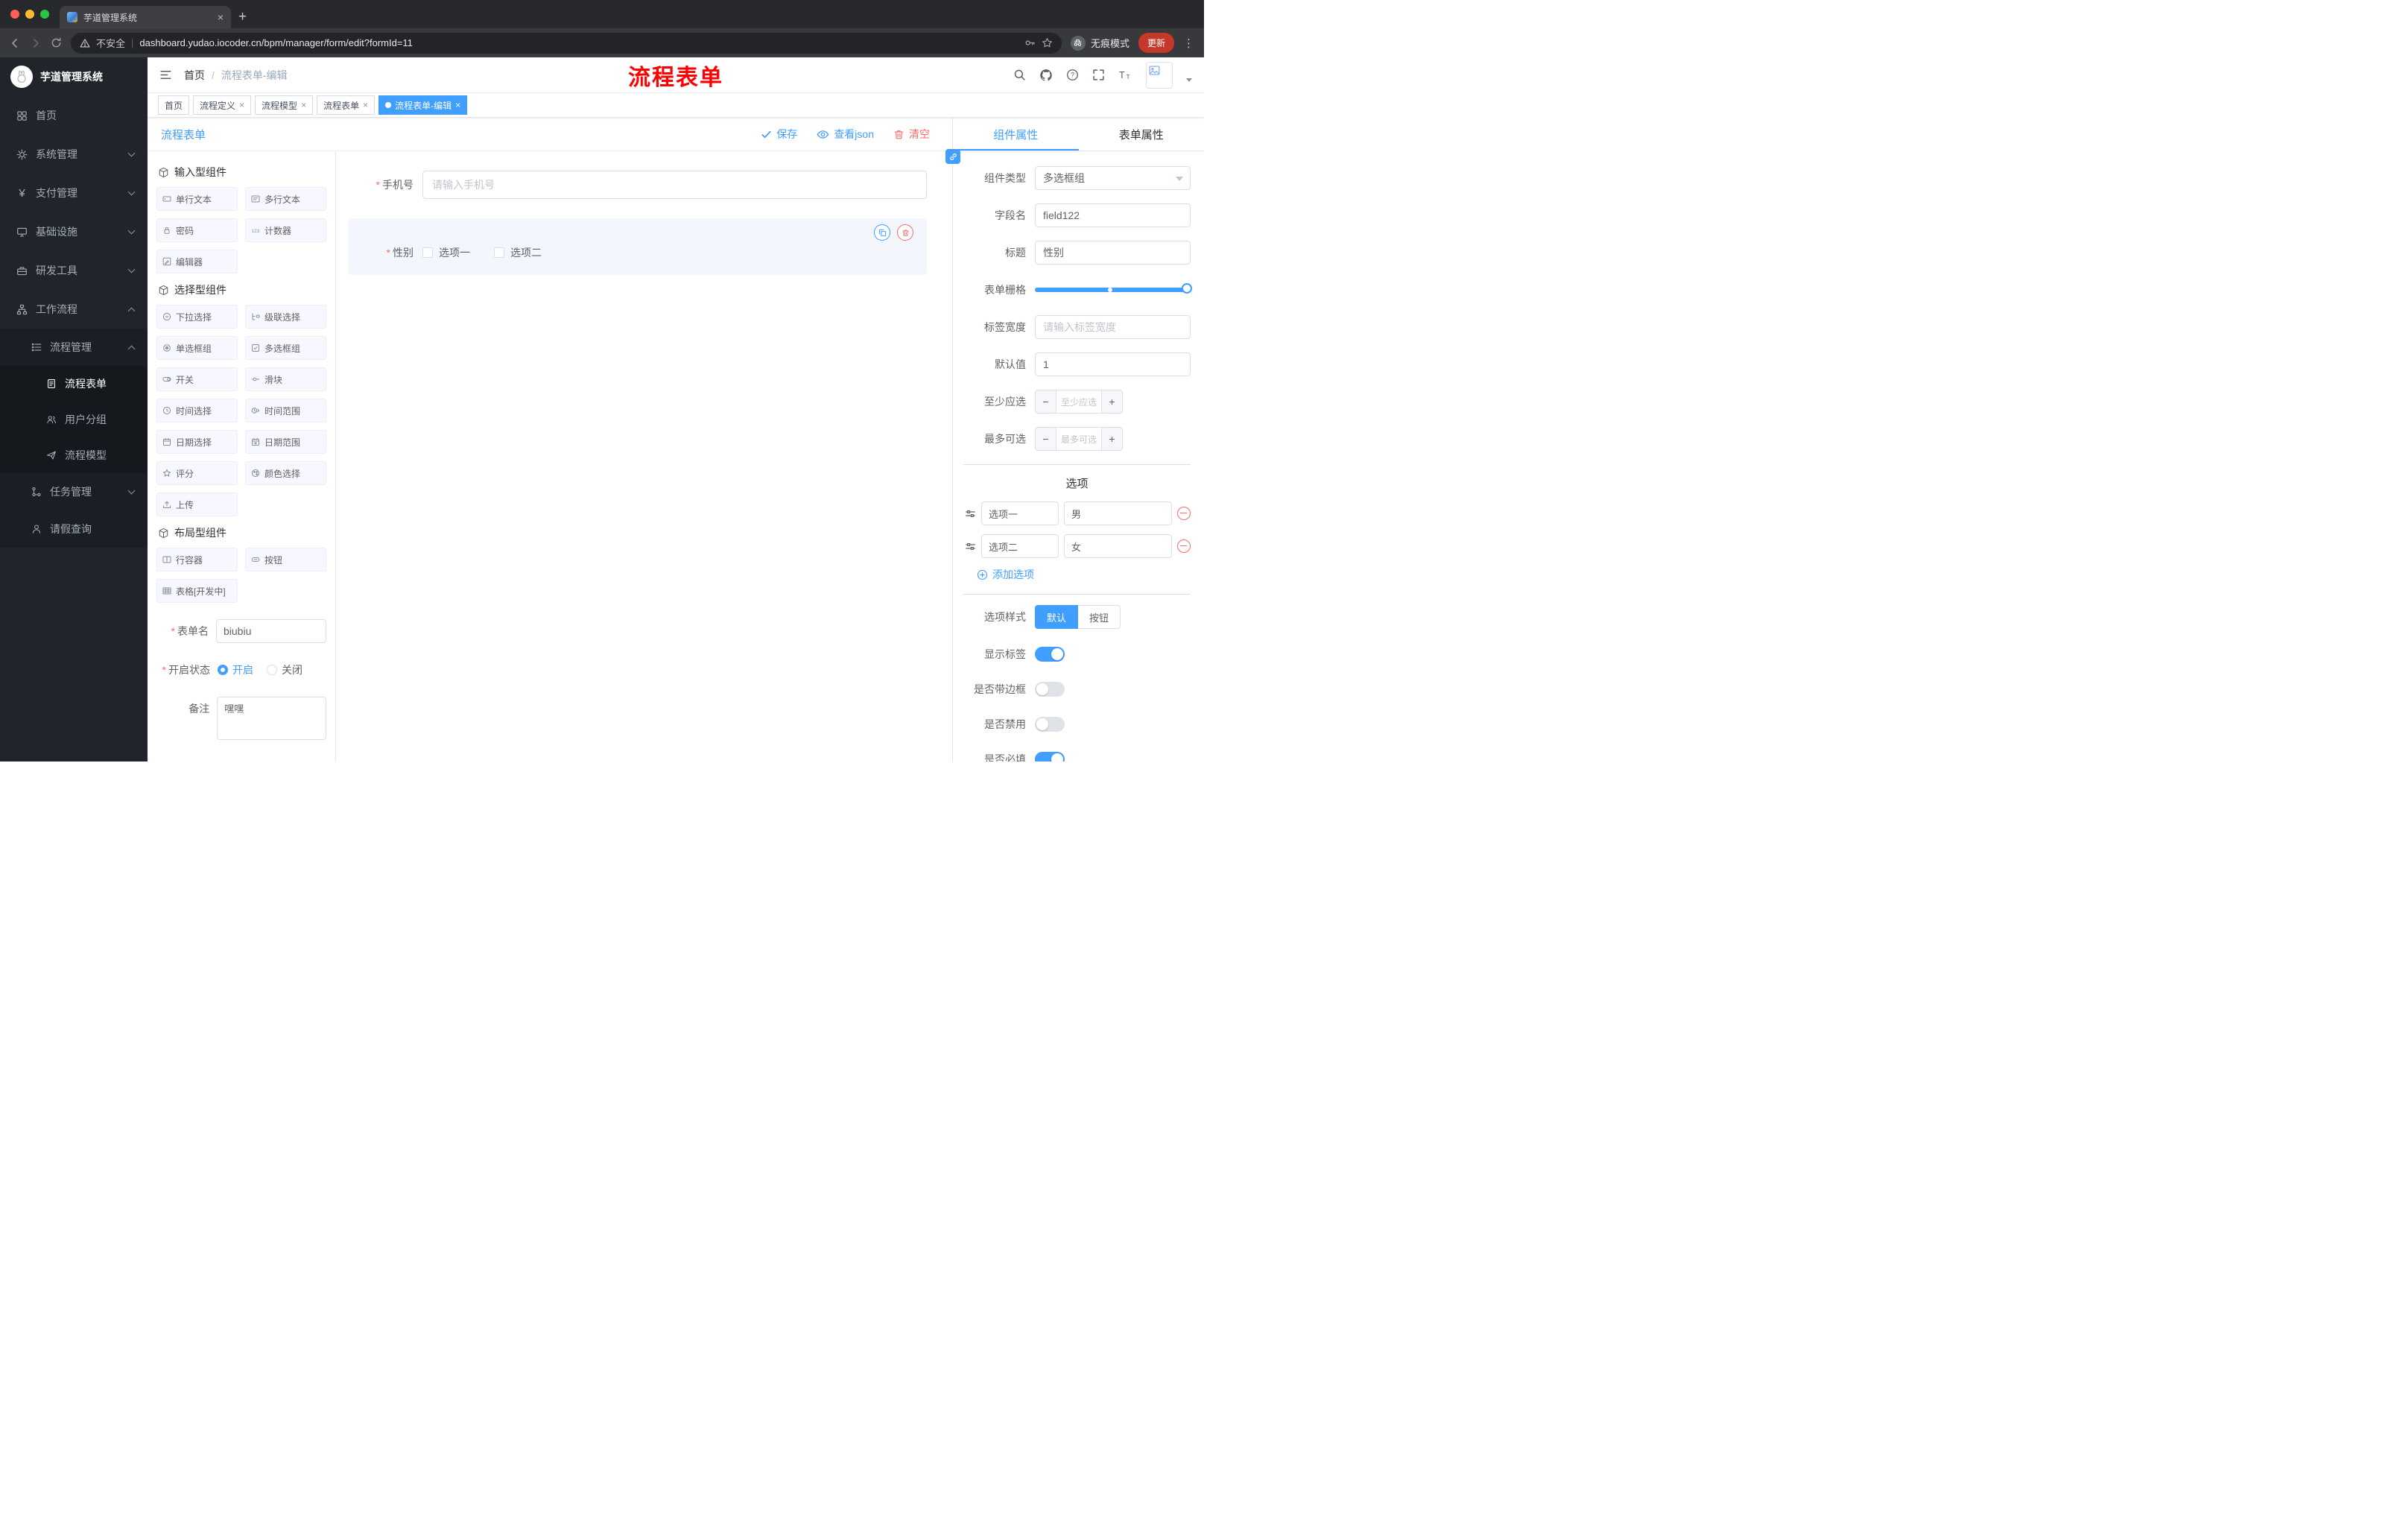 Image resolution: width=2408 pixels, height=1523 pixels. Describe the element at coordinates (952, 157) in the screenshot. I see `link-icon` at that location.